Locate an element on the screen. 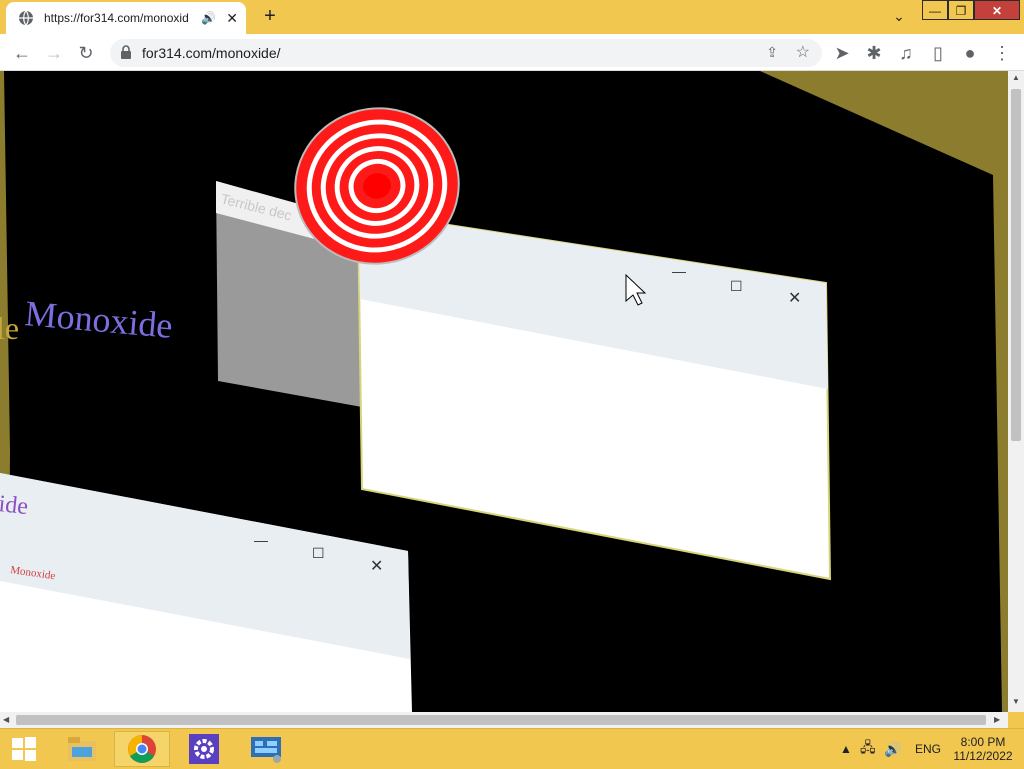 The image size is (1024, 769). settings-icon is located at coordinates (204, 749).